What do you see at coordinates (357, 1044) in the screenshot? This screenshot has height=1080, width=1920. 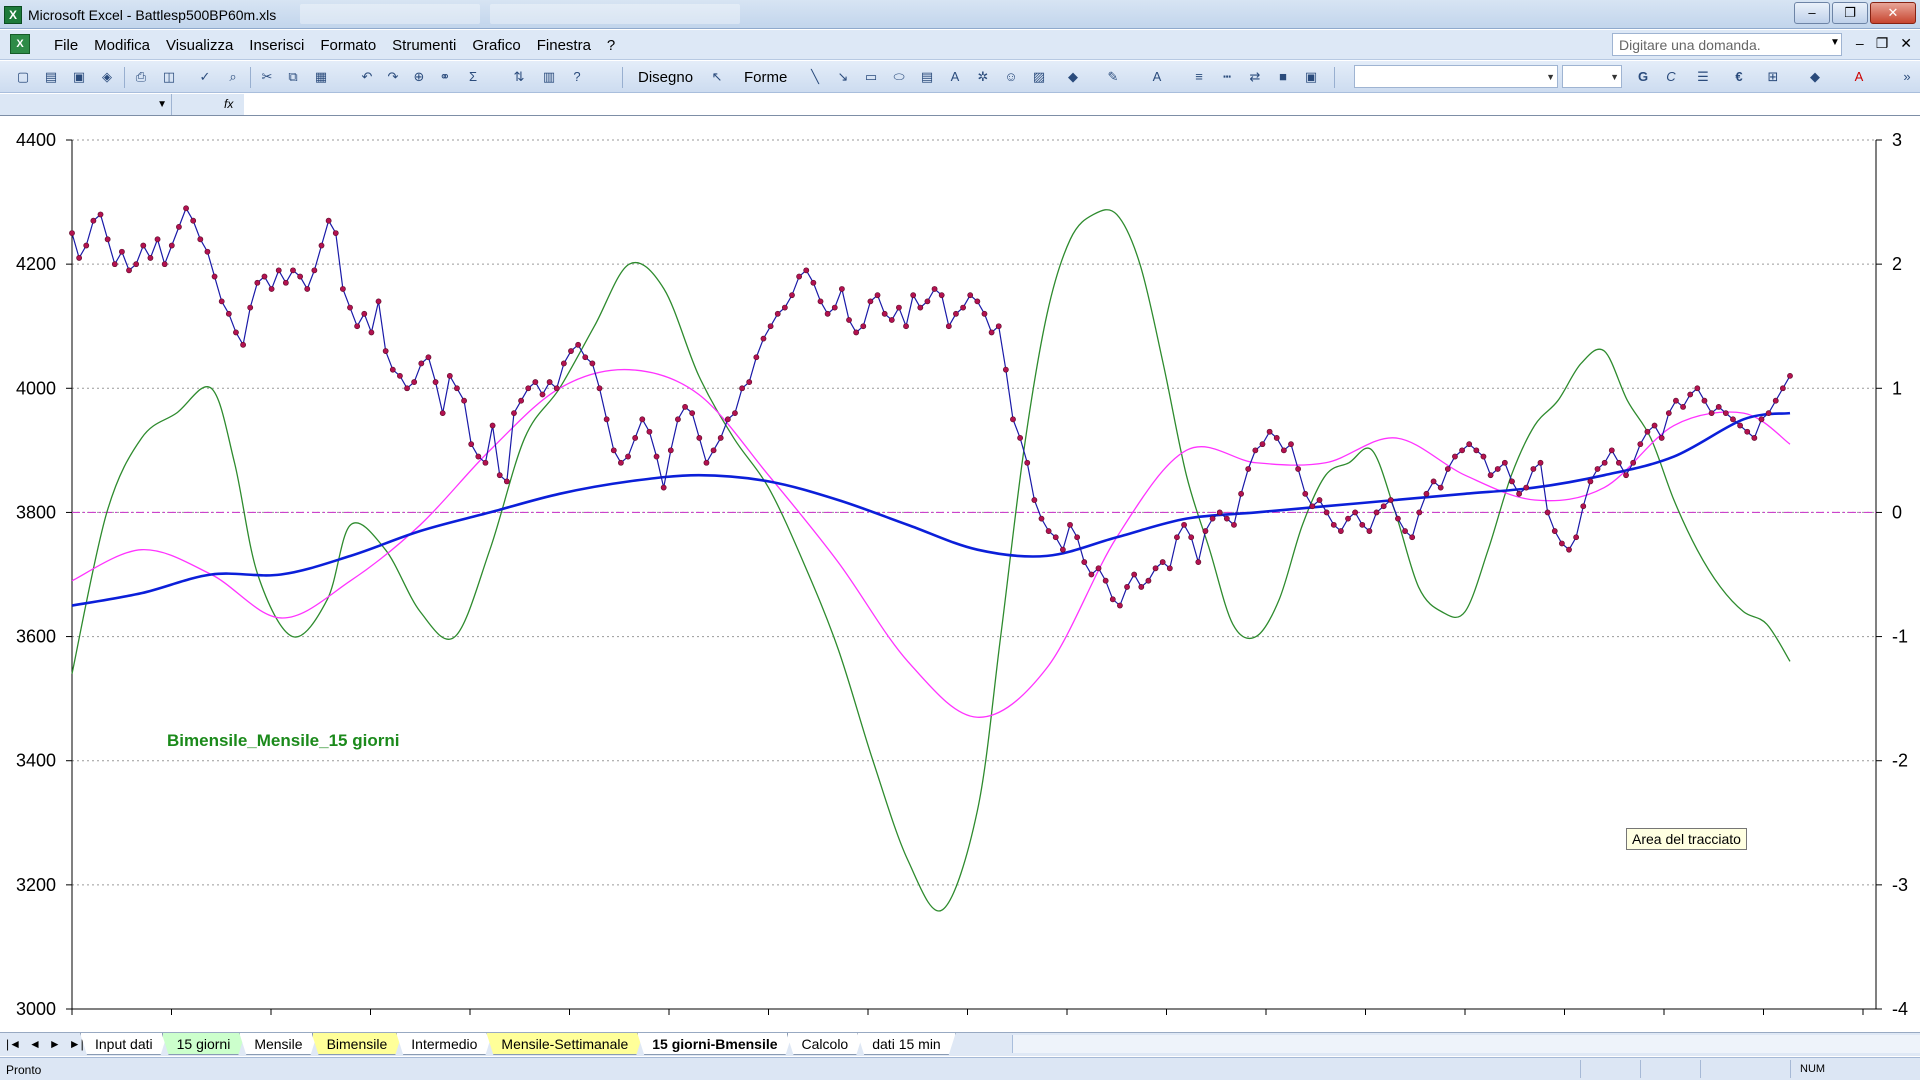 I see `sheet-tab: Bimensile` at bounding box center [357, 1044].